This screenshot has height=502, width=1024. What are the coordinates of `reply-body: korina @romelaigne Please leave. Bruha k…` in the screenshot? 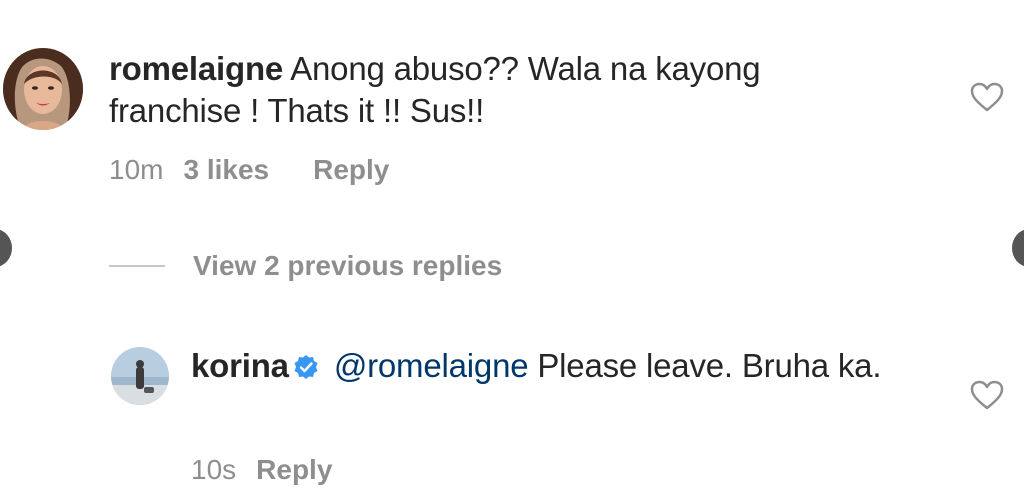 It's located at (541, 366).